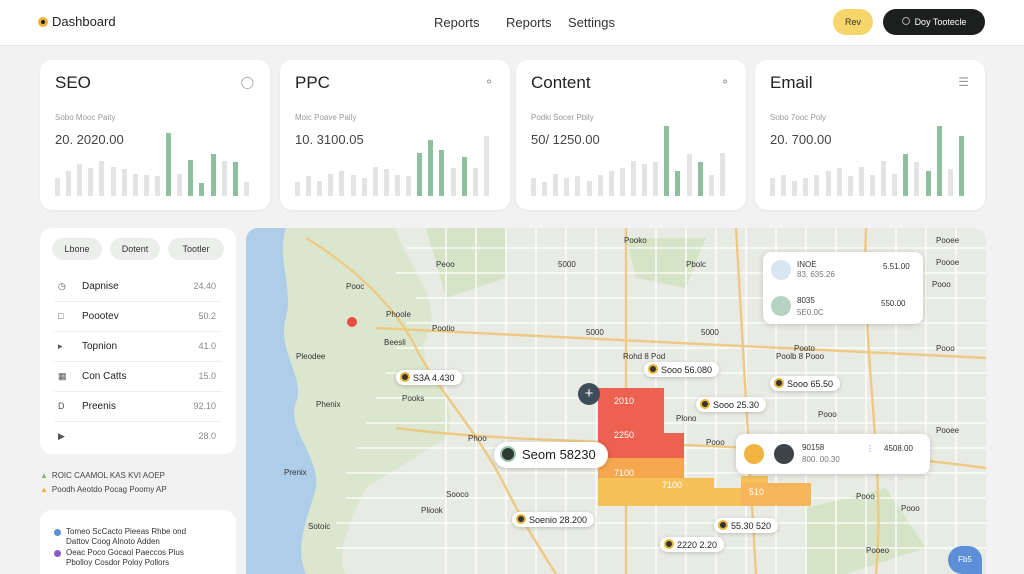 This screenshot has height=574, width=1024. What do you see at coordinates (61, 406) in the screenshot?
I see `bracket-icon: D` at bounding box center [61, 406].